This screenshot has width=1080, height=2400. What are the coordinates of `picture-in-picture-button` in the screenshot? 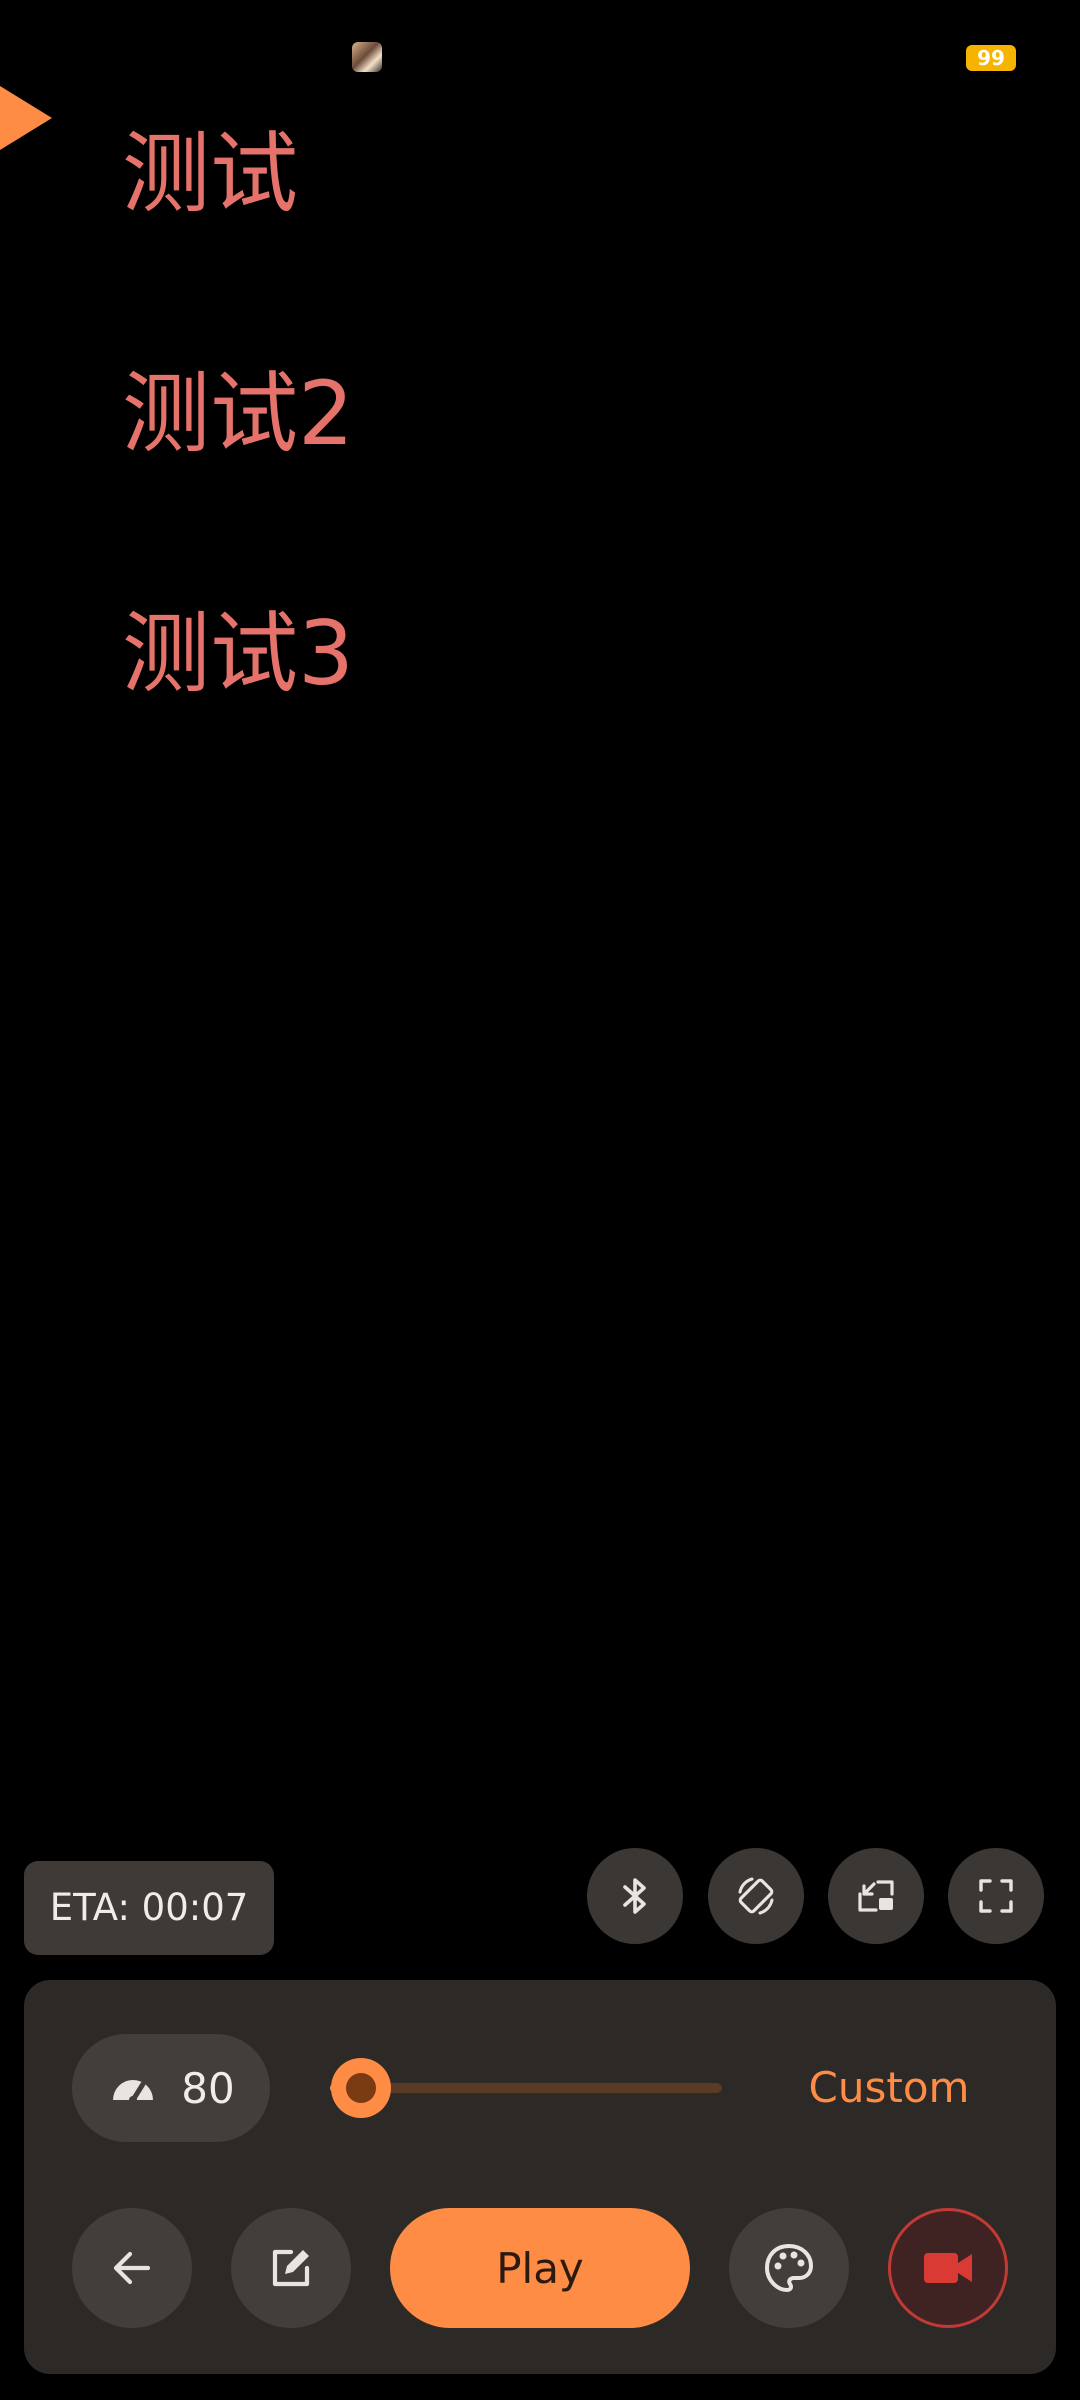 It's located at (876, 1896).